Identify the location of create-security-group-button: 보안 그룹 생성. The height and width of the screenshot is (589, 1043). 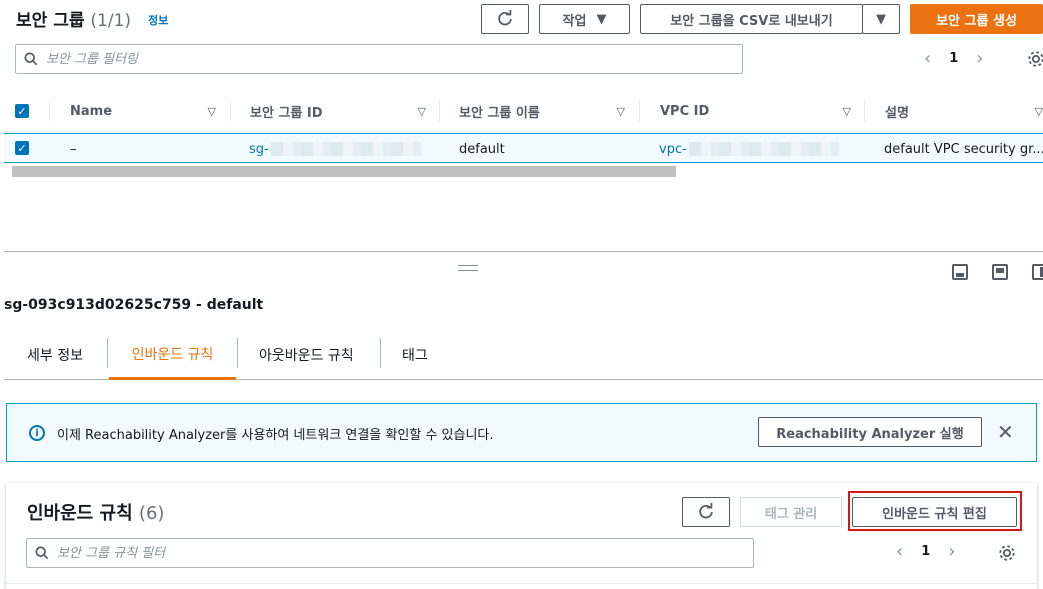
(976, 19).